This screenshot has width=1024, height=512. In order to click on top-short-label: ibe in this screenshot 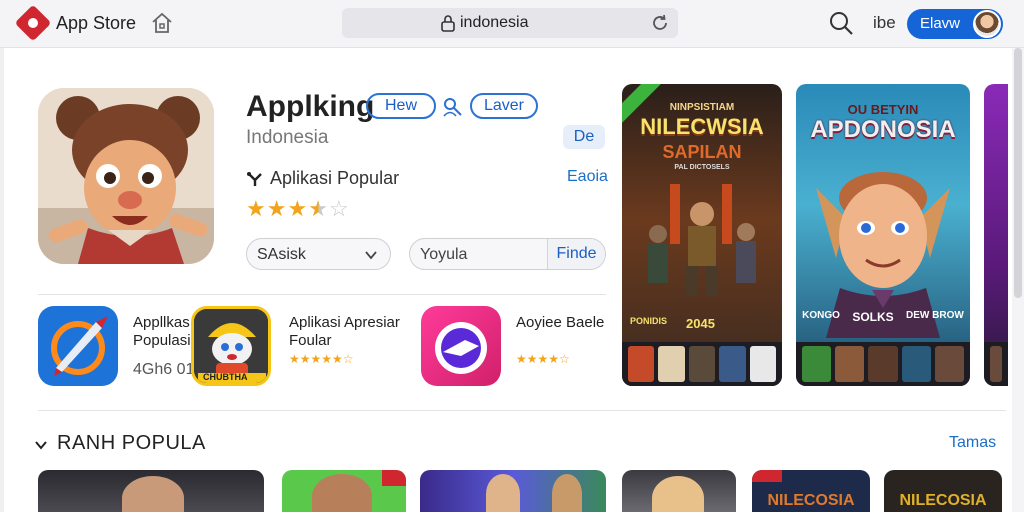, I will do `click(884, 23)`.